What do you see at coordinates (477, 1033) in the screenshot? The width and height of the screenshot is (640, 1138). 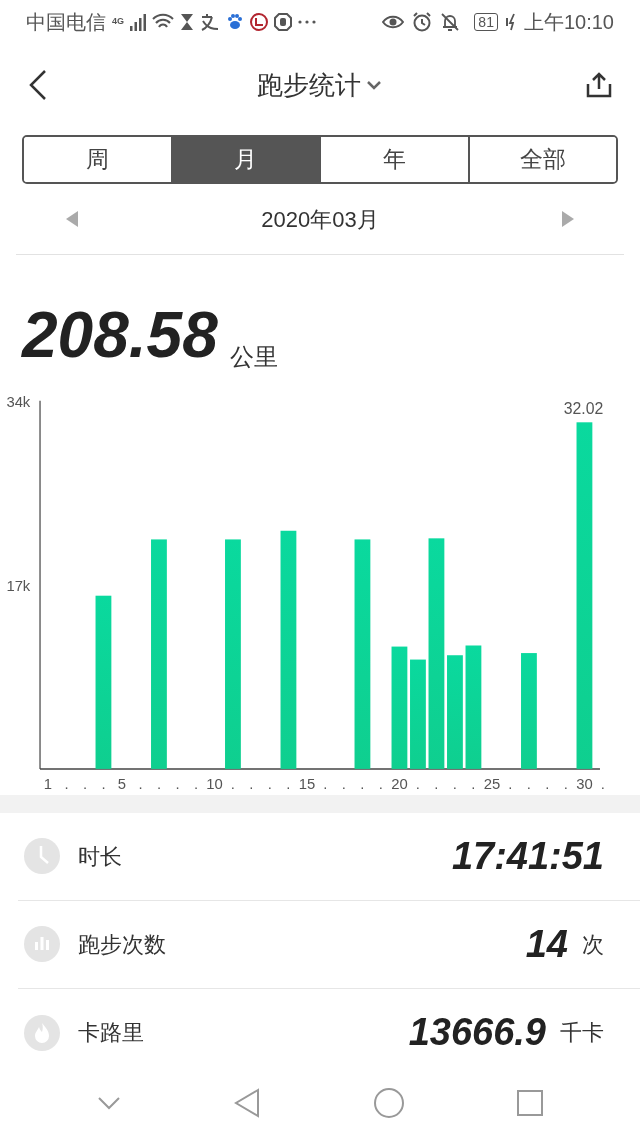 I see `stat-value: 13666.9` at bounding box center [477, 1033].